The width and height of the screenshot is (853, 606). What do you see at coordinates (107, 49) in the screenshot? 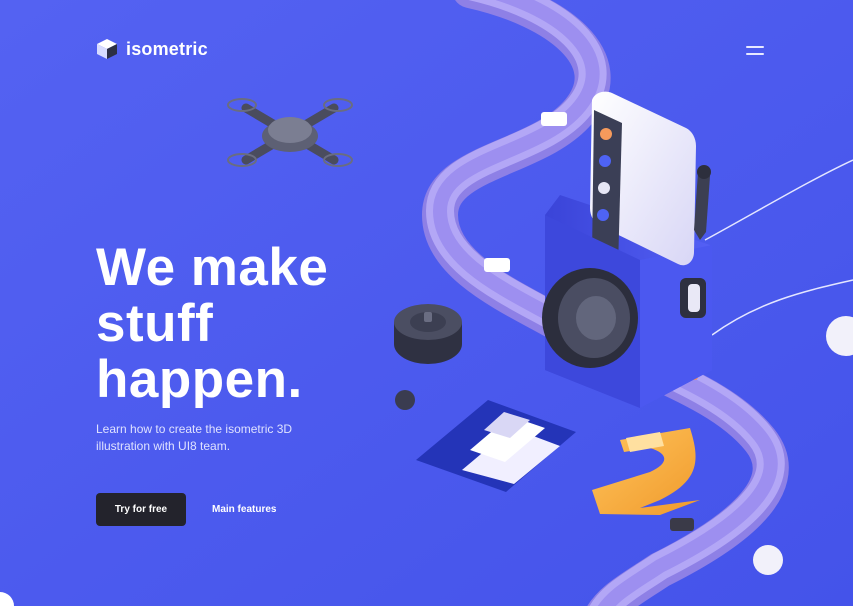
I see `cube-icon` at bounding box center [107, 49].